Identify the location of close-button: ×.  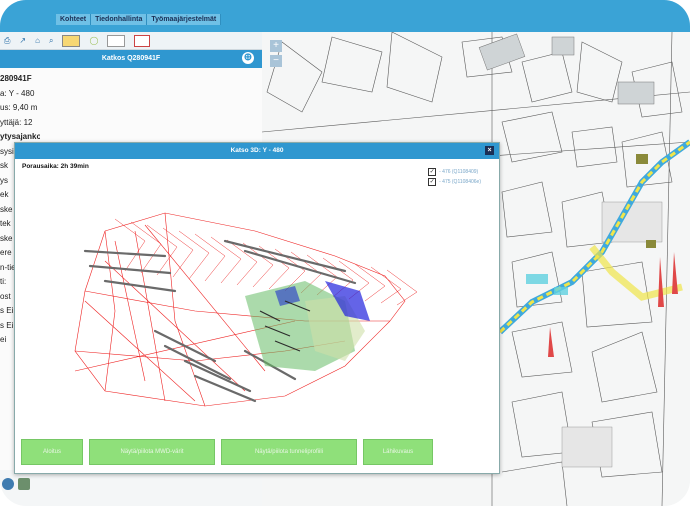
(489, 150).